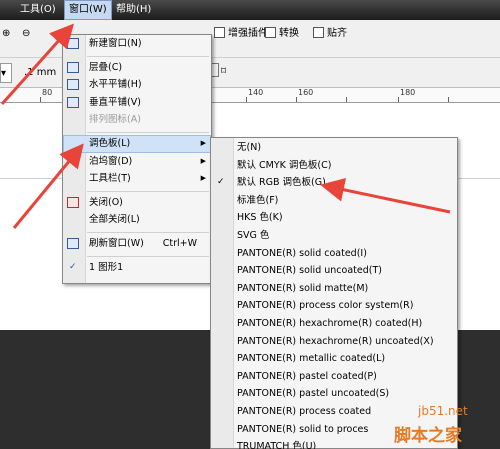 This screenshot has height=449, width=500. I want to click on palette-default-rgb: ✓ 默认 RGB 调色板(G), so click(334, 183).